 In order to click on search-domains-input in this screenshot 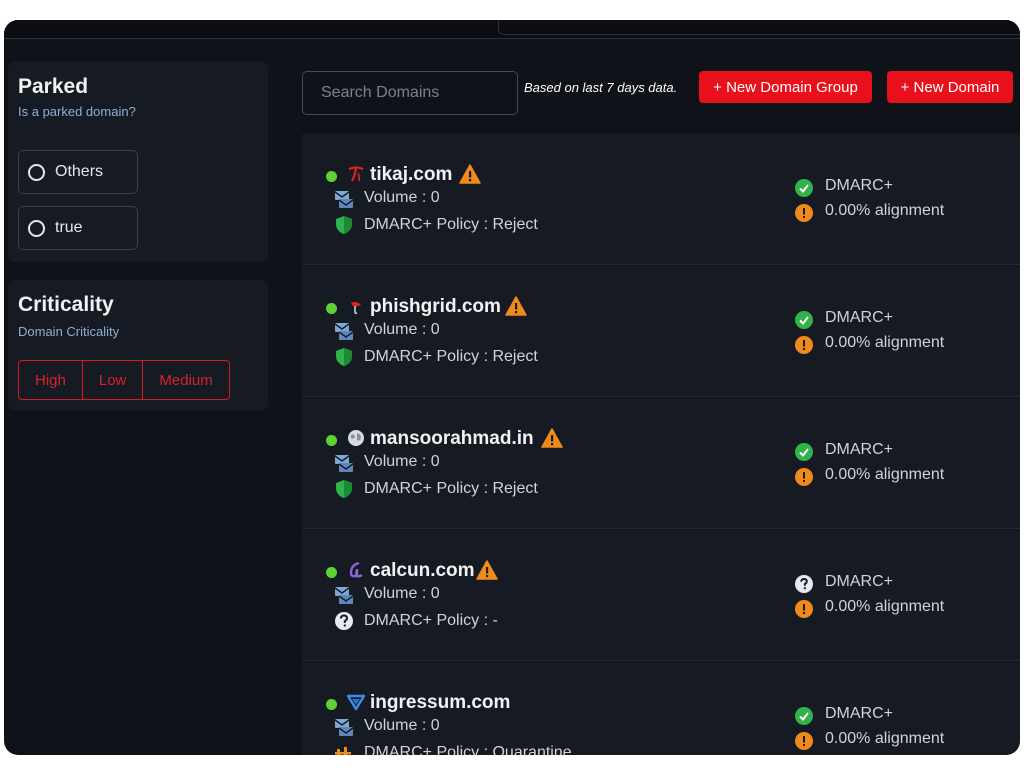, I will do `click(410, 93)`.